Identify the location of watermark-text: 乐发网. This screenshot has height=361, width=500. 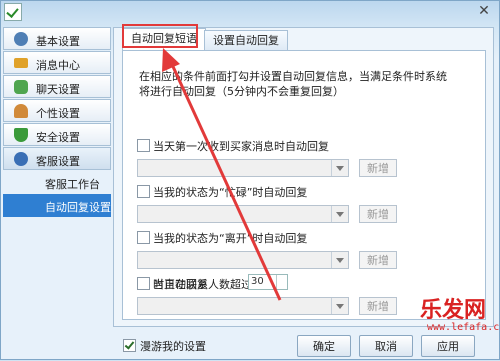
(453, 310).